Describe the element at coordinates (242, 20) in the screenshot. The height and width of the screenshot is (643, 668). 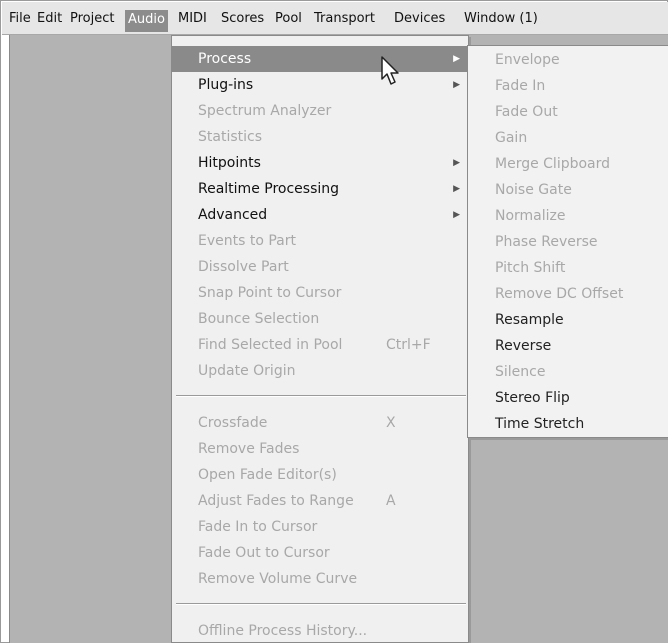
I see `menu-scores: Scores` at that location.